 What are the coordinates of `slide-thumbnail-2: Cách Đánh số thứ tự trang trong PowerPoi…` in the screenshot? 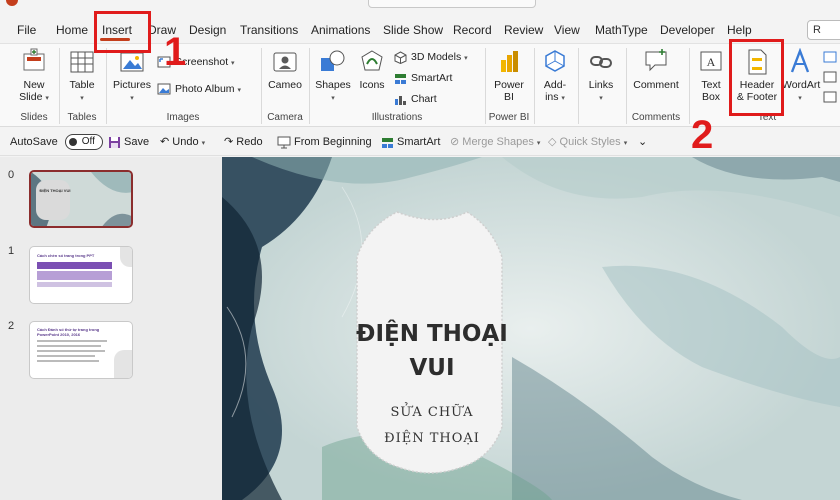 It's located at (81, 350).